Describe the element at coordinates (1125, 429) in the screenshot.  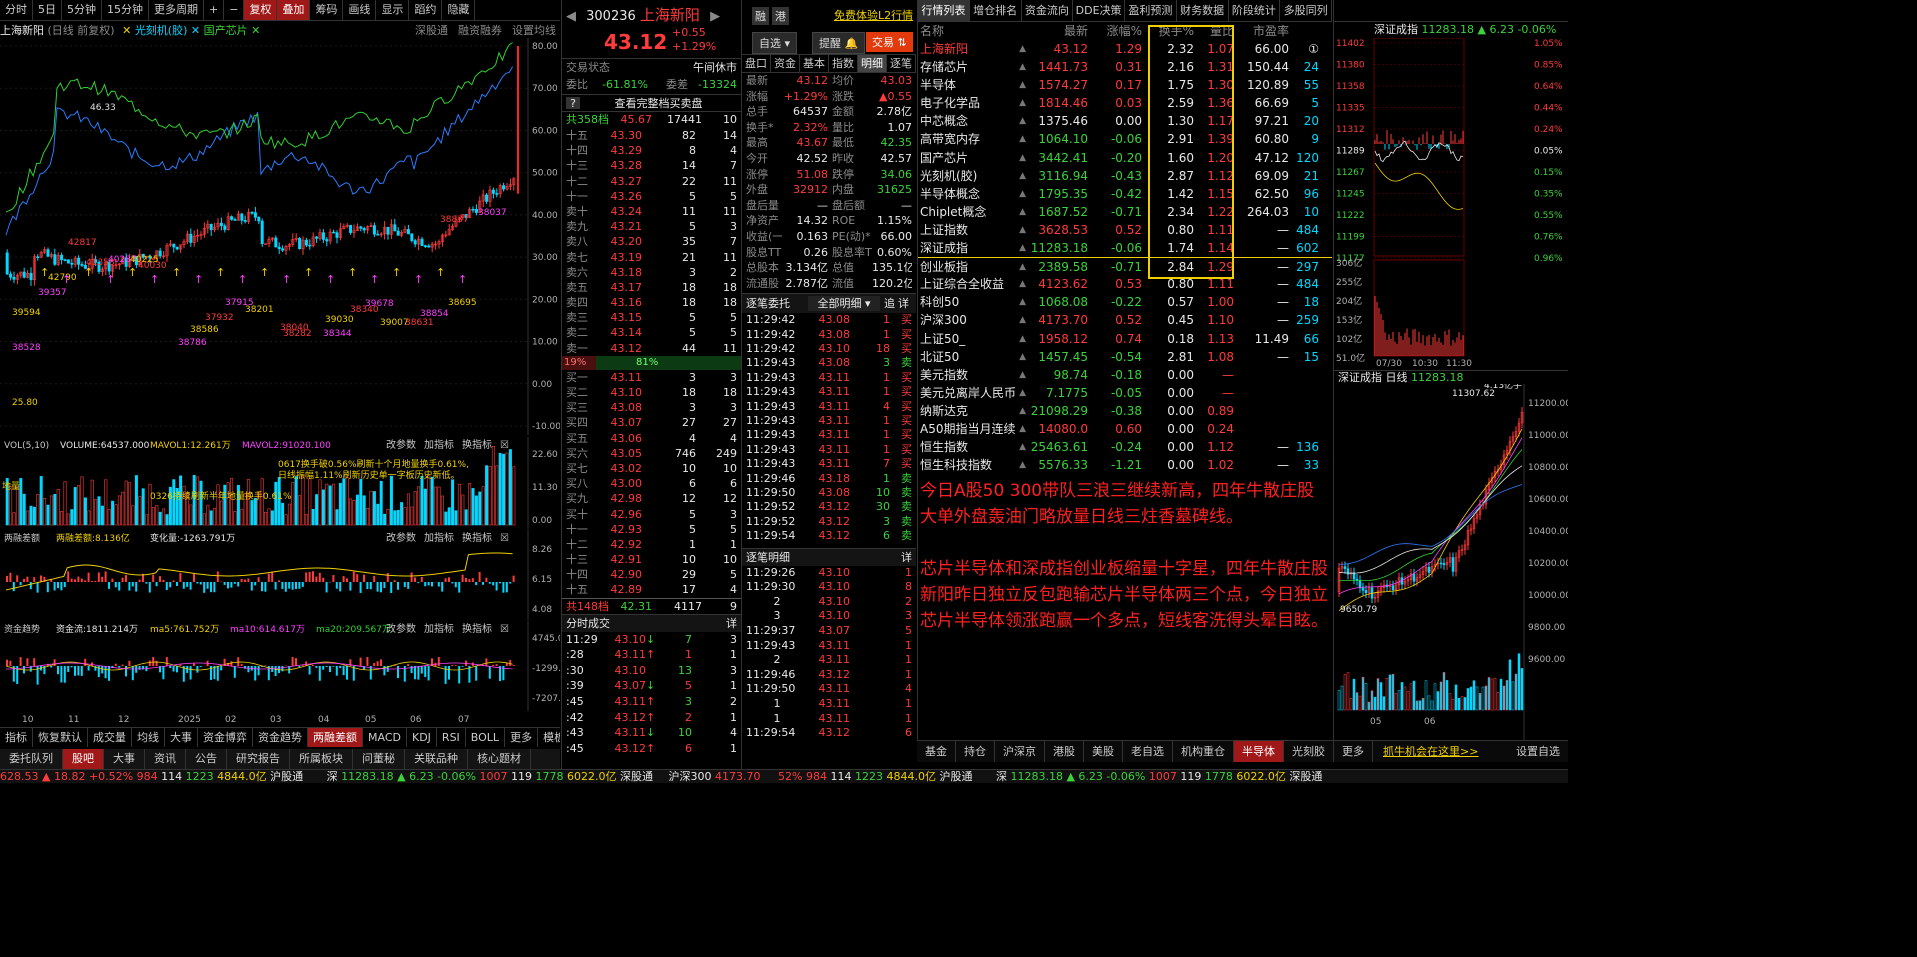
I see `market-row: A50期指当月连续 ▲ 14080.0 0.60 0.00 0.24` at that location.